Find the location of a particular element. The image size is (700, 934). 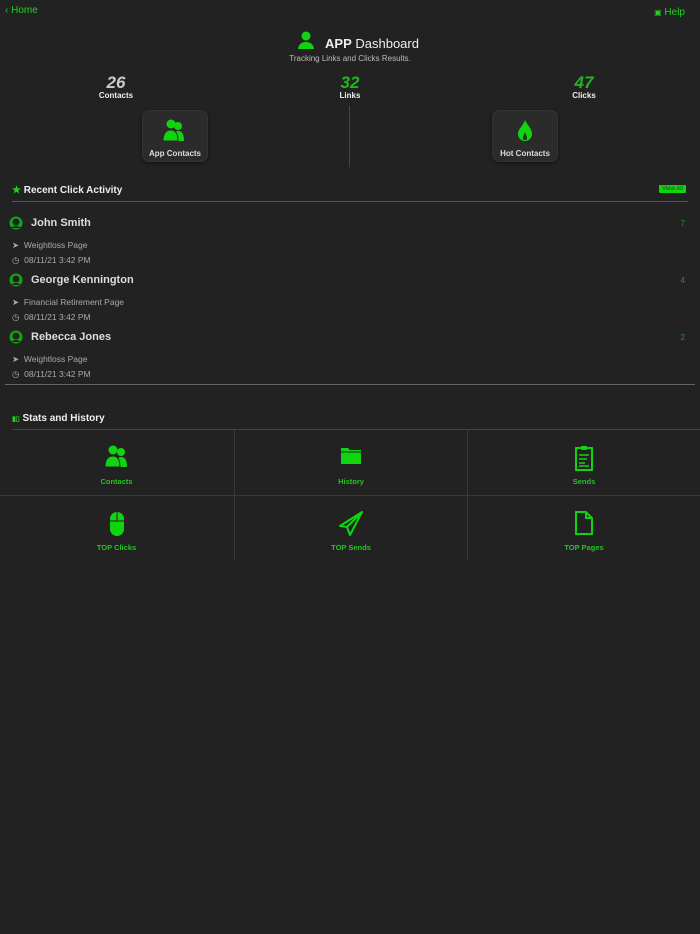

paper-plane-icon is located at coordinates (351, 523).